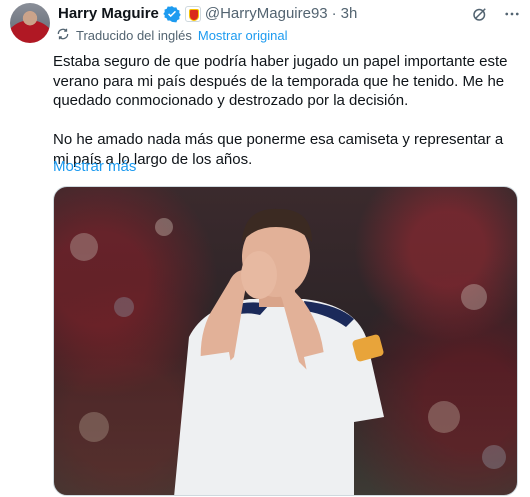 This screenshot has height=497, width=530. What do you see at coordinates (94, 166) in the screenshot?
I see `show-more-link: Mostrar más` at bounding box center [94, 166].